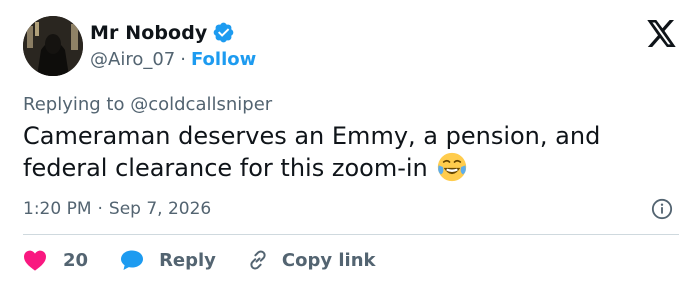 The image size is (700, 287). What do you see at coordinates (35, 260) in the screenshot?
I see `heart-icon` at bounding box center [35, 260].